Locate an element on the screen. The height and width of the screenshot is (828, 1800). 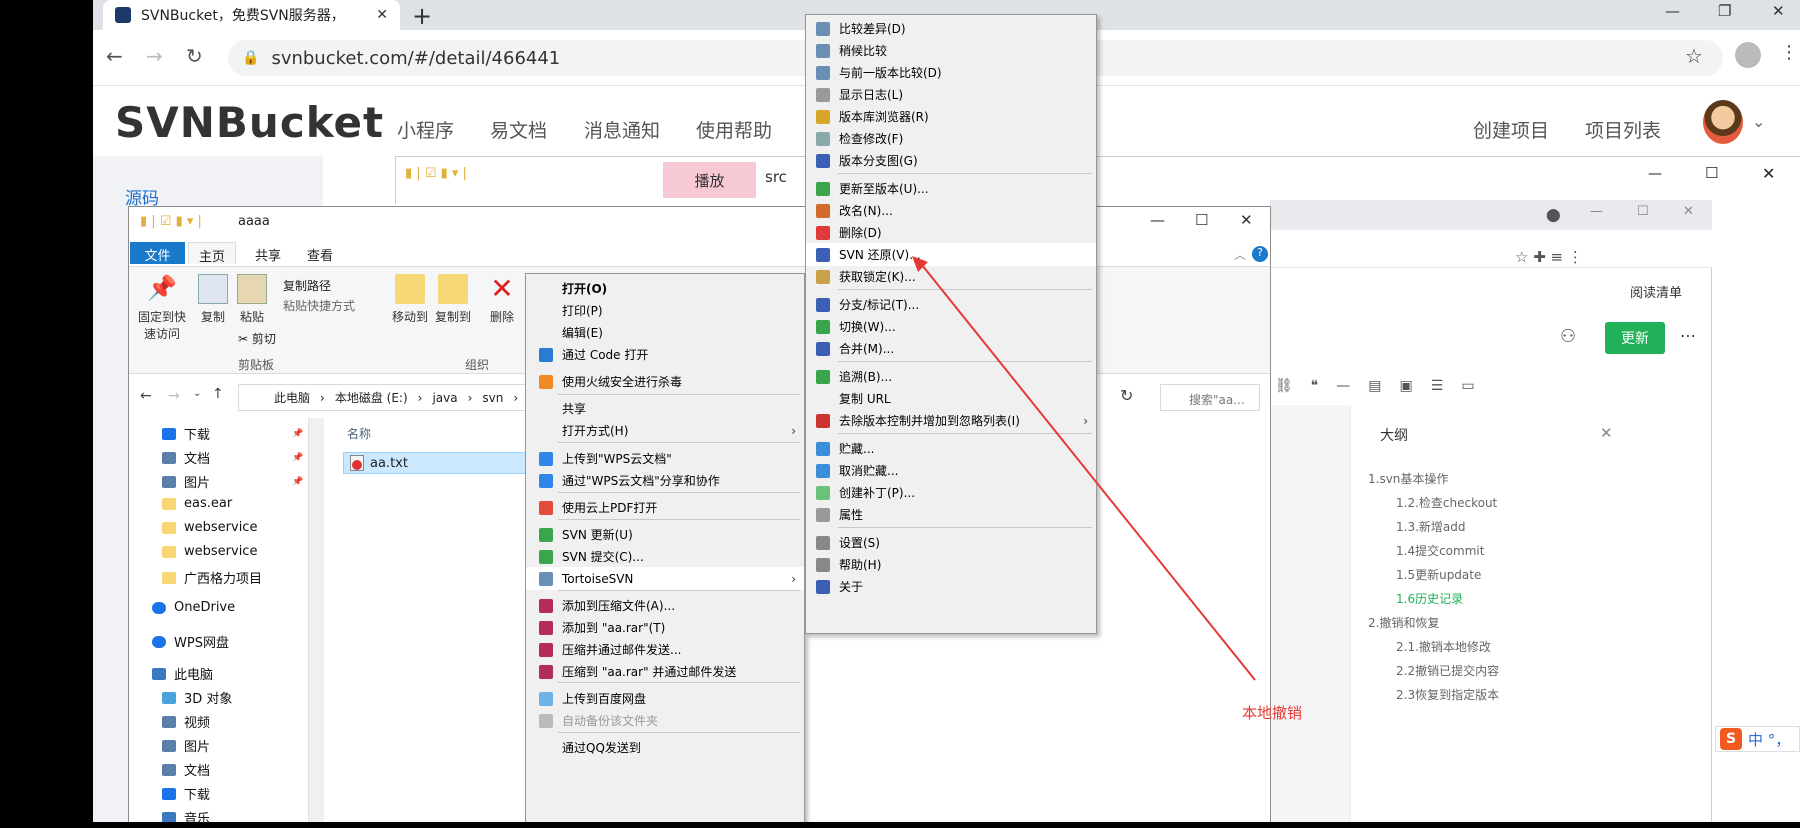
close-tab-icon: ✕ is located at coordinates (382, 15).